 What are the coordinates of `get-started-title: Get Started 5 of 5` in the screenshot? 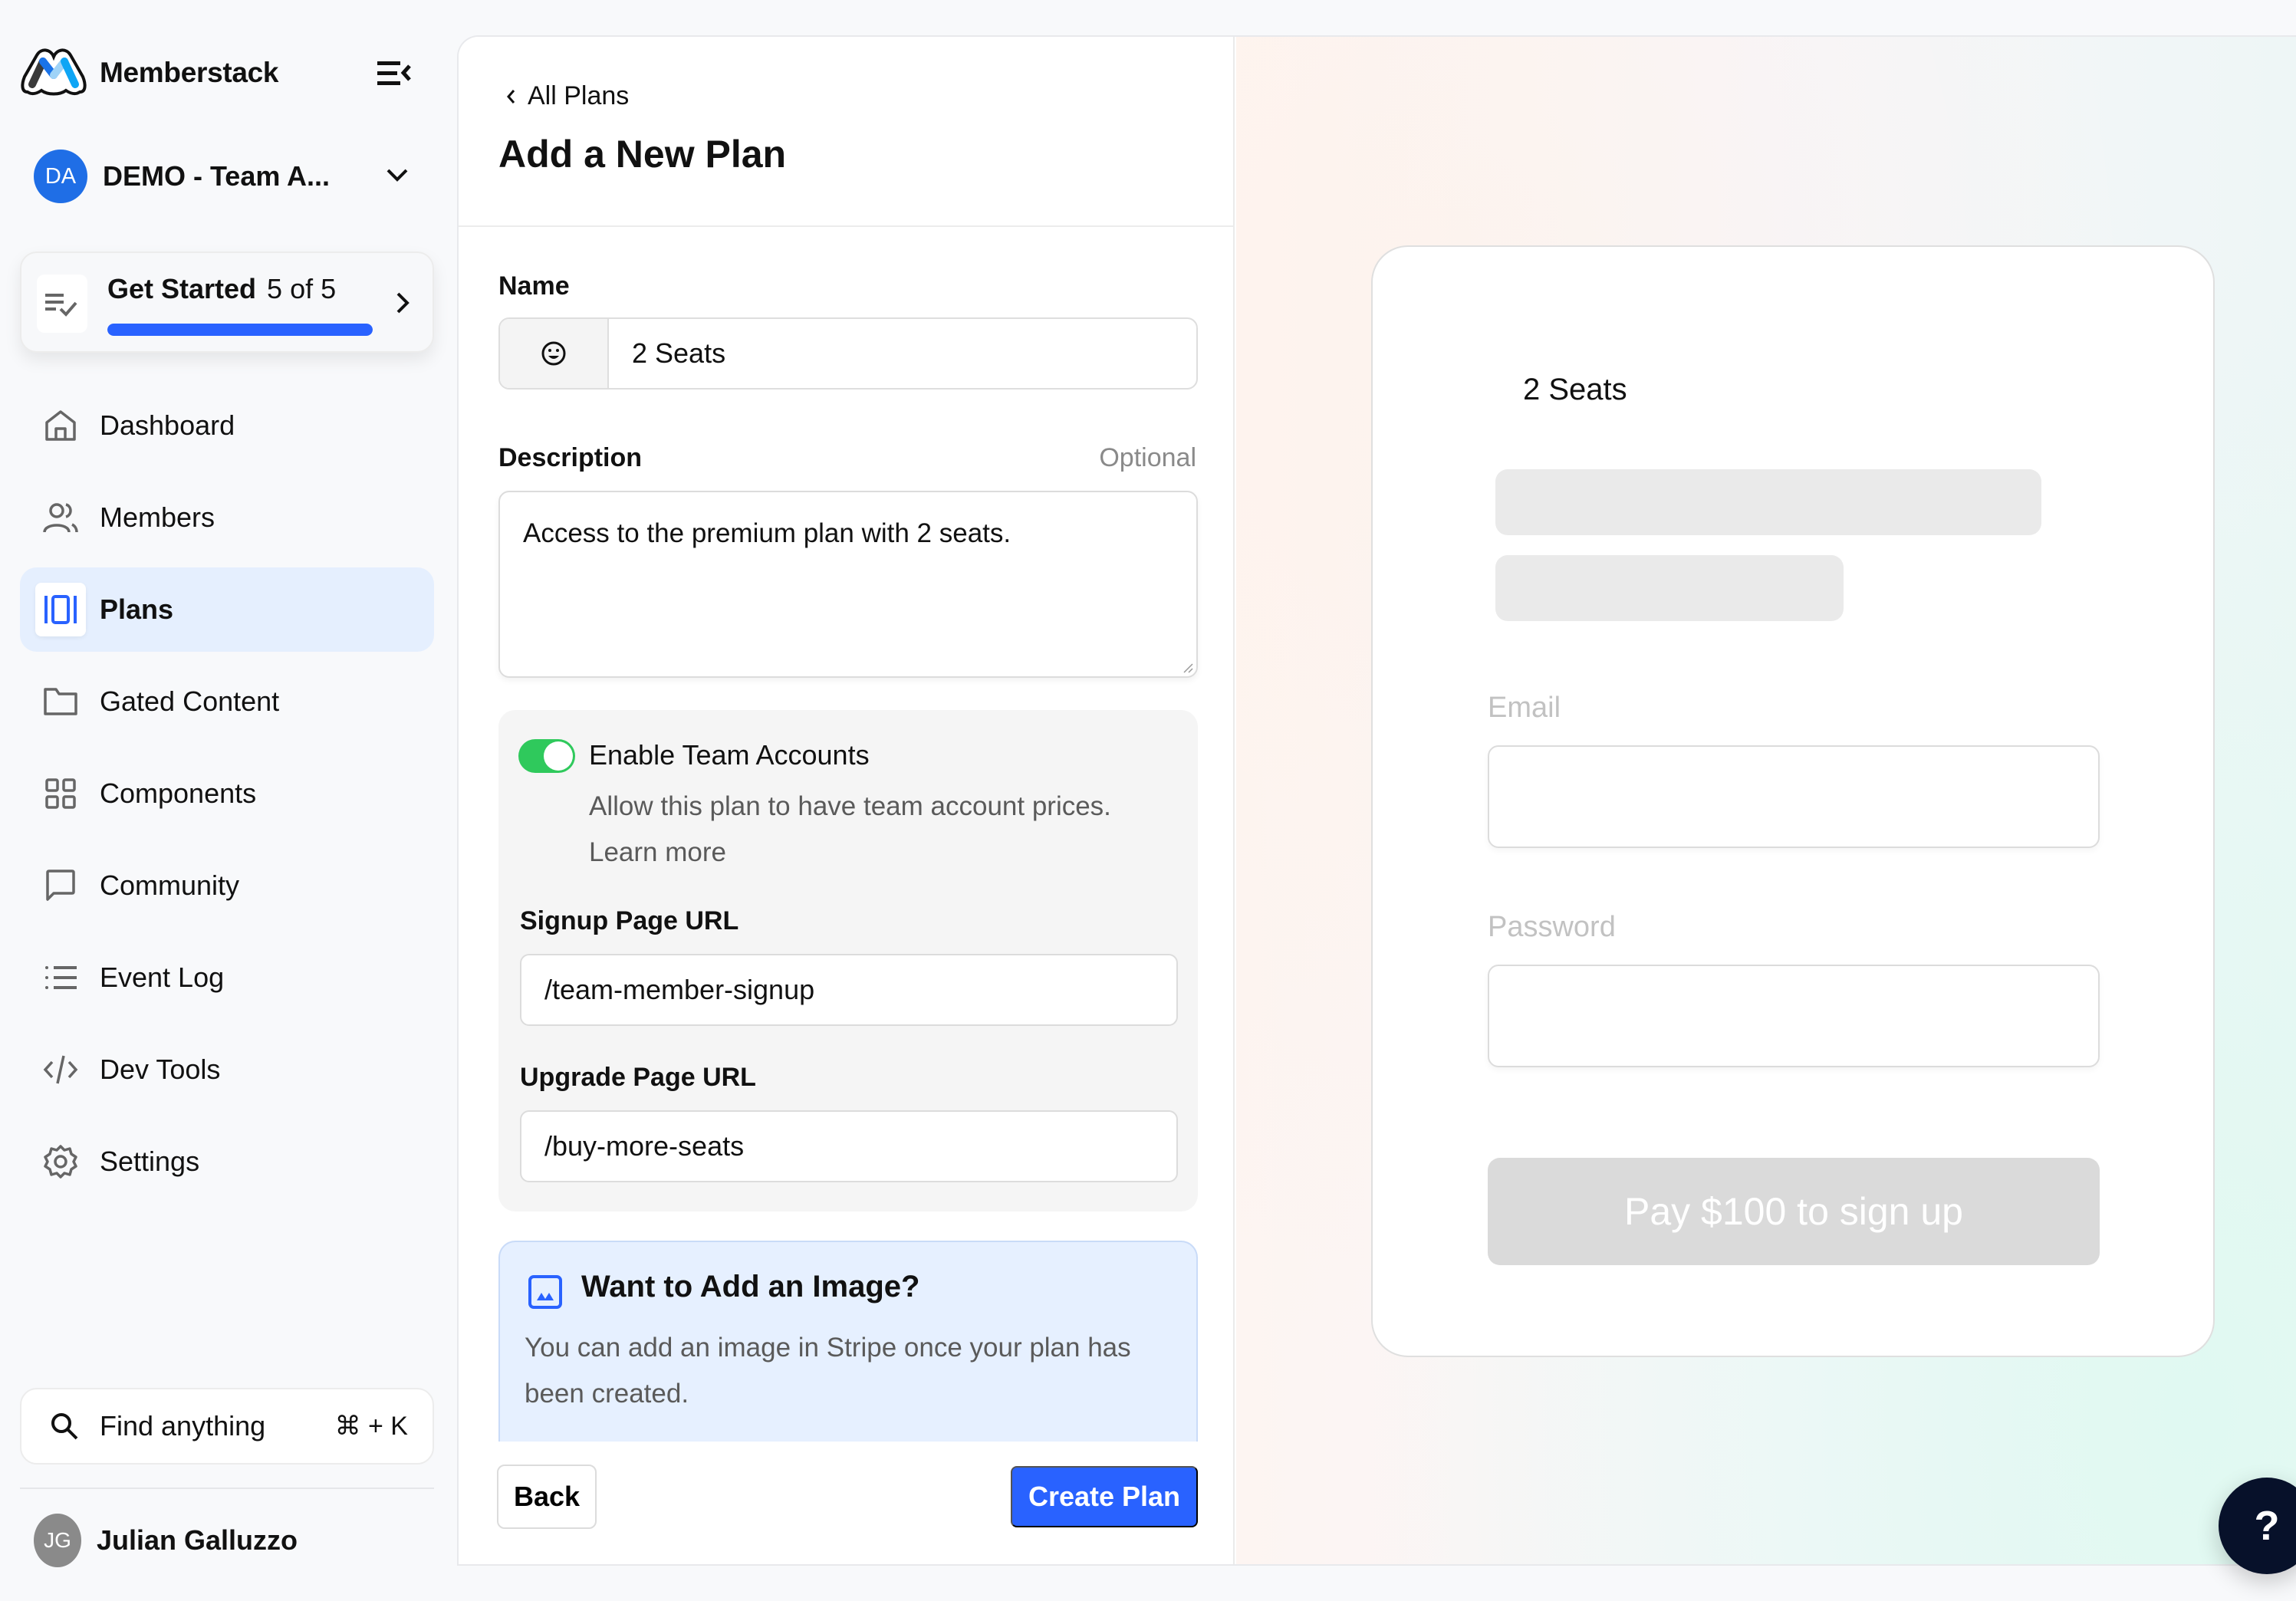 It's located at (222, 288).